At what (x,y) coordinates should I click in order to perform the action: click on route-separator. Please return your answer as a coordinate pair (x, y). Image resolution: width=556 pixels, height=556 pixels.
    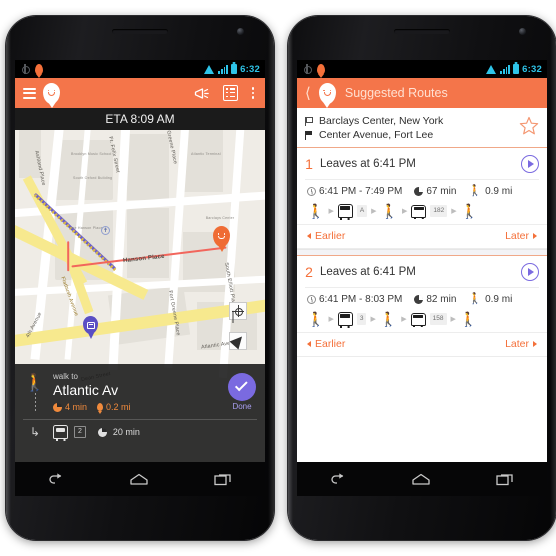
    Looking at the image, I should click on (422, 252).